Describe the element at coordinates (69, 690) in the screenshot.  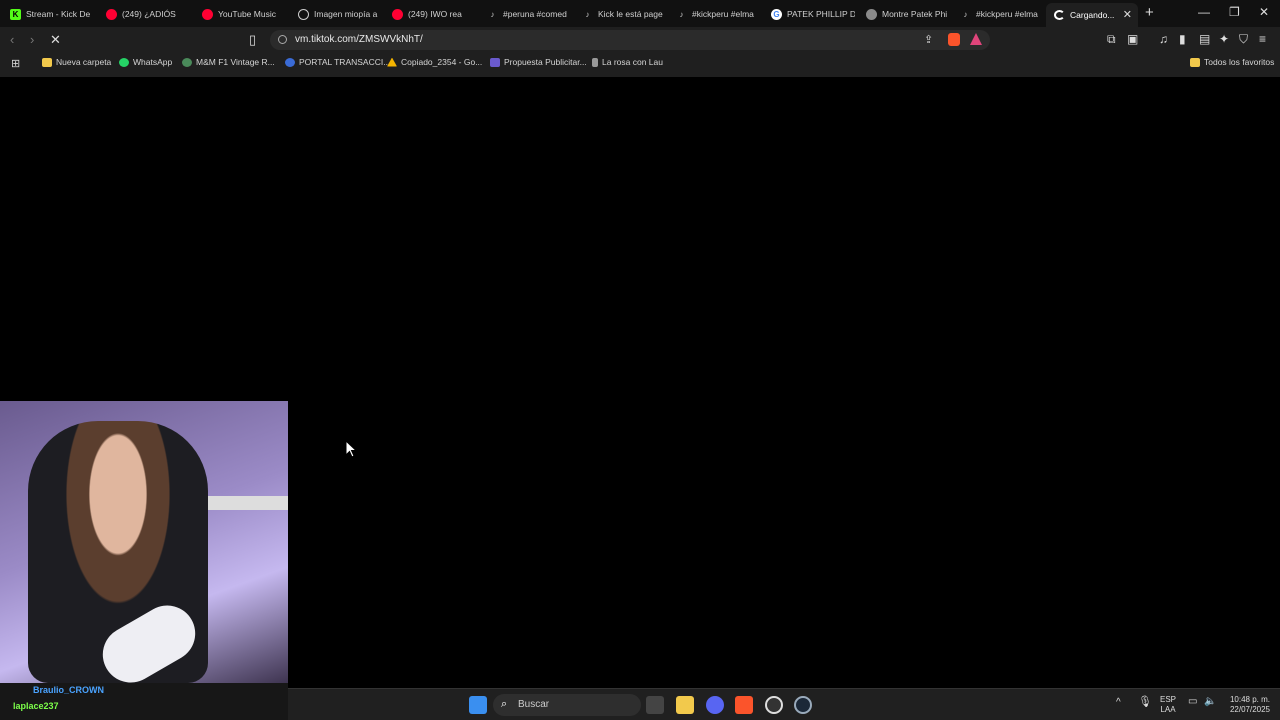
I see `chat-user: Braulio_CROWN` at that location.